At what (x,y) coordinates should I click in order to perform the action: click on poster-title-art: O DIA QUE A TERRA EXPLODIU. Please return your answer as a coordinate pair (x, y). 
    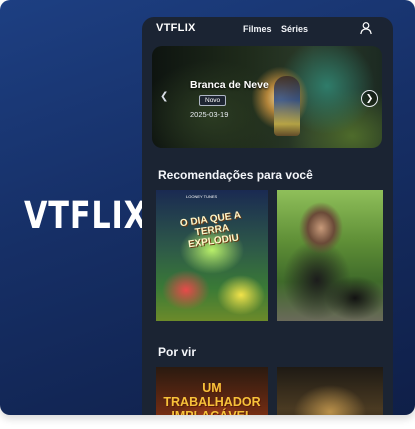
    Looking at the image, I should click on (210, 230).